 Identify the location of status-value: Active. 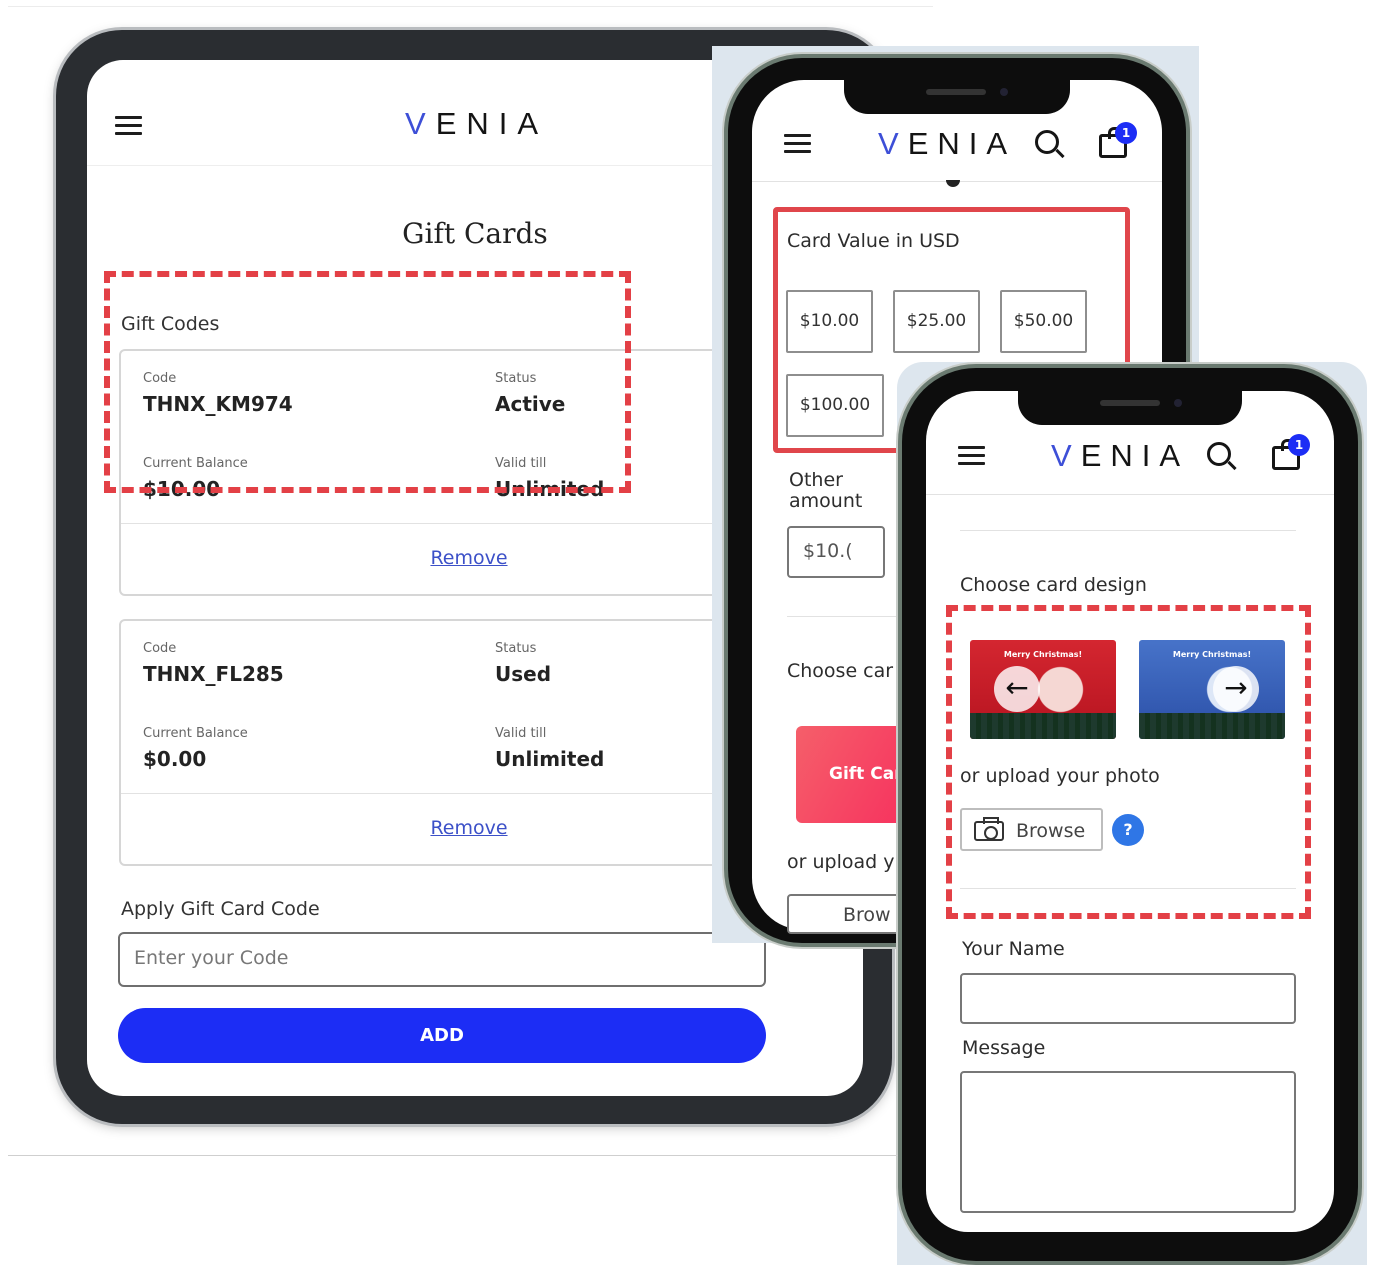
(530, 404).